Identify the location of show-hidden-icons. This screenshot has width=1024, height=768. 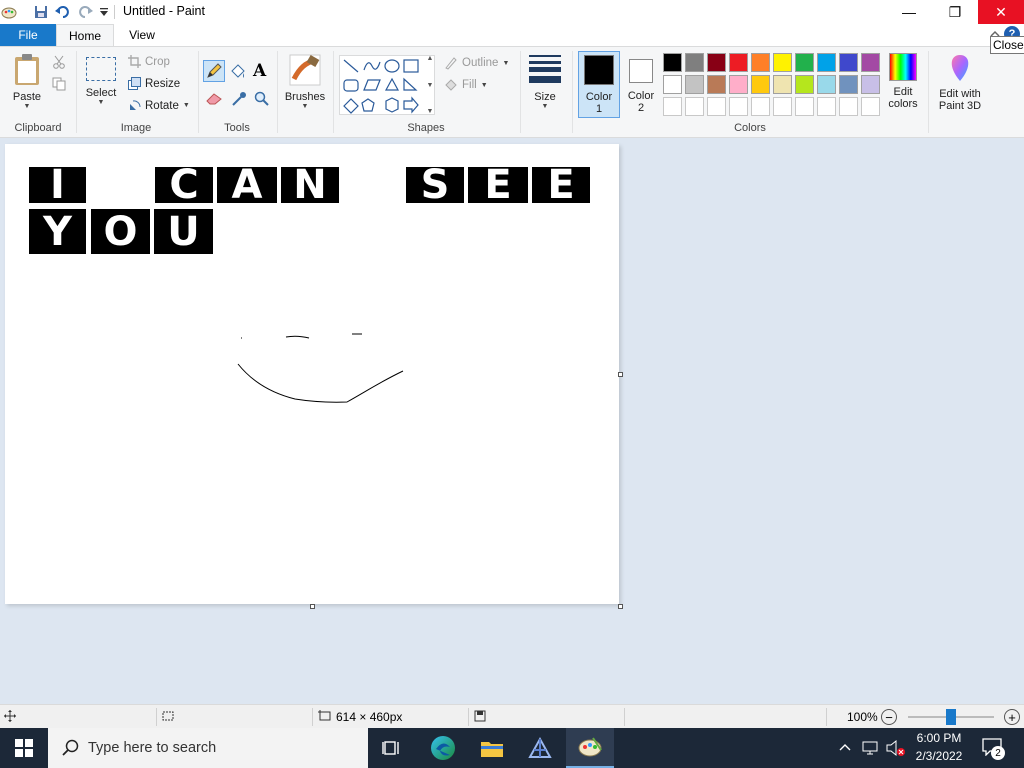
(845, 748).